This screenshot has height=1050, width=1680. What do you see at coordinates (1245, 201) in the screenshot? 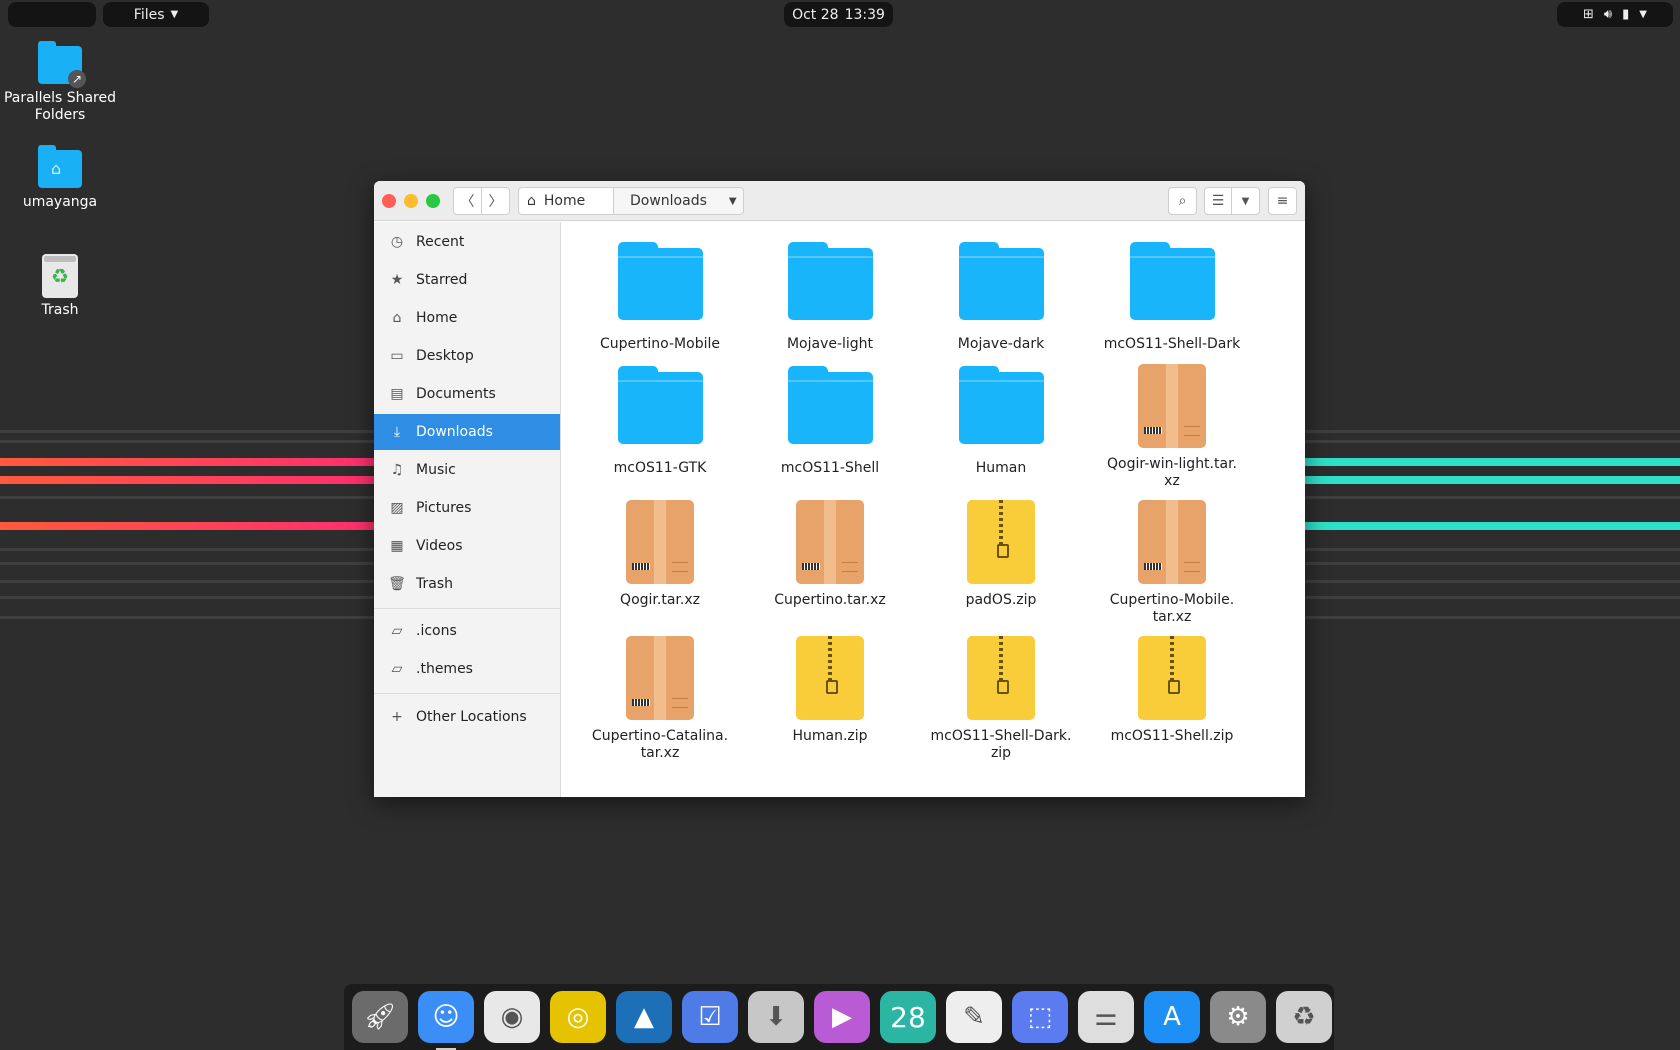
I see `view-options-button: ▼` at bounding box center [1245, 201].